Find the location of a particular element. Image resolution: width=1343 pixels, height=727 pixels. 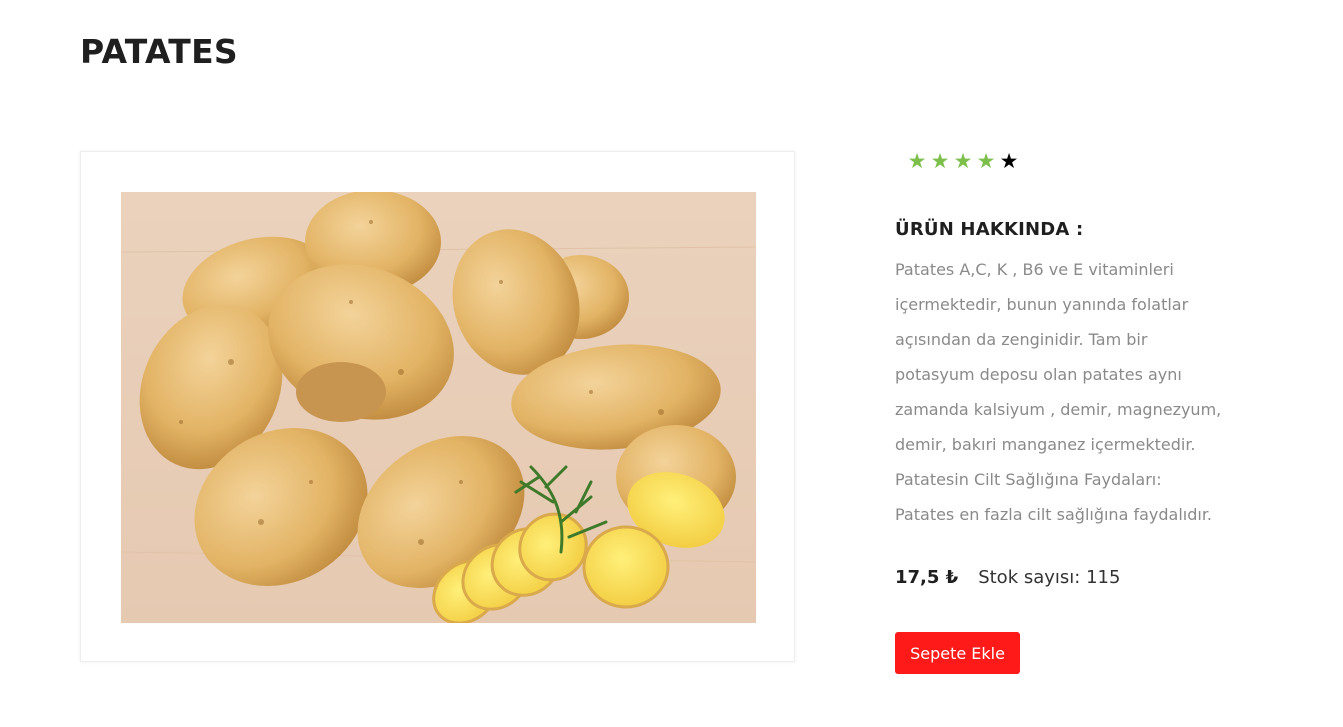

page-title: PATATES is located at coordinates (159, 51).